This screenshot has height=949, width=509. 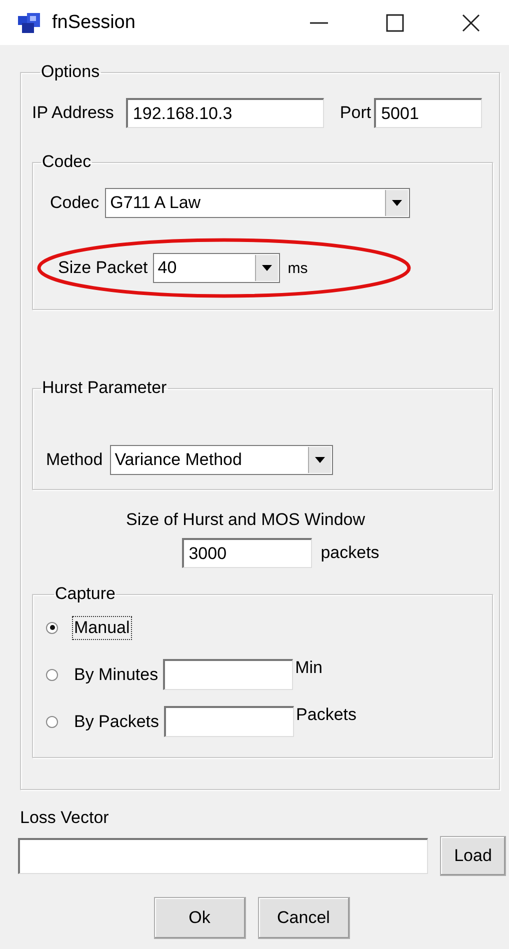 What do you see at coordinates (326, 714) in the screenshot?
I see `unit-label: Packets` at bounding box center [326, 714].